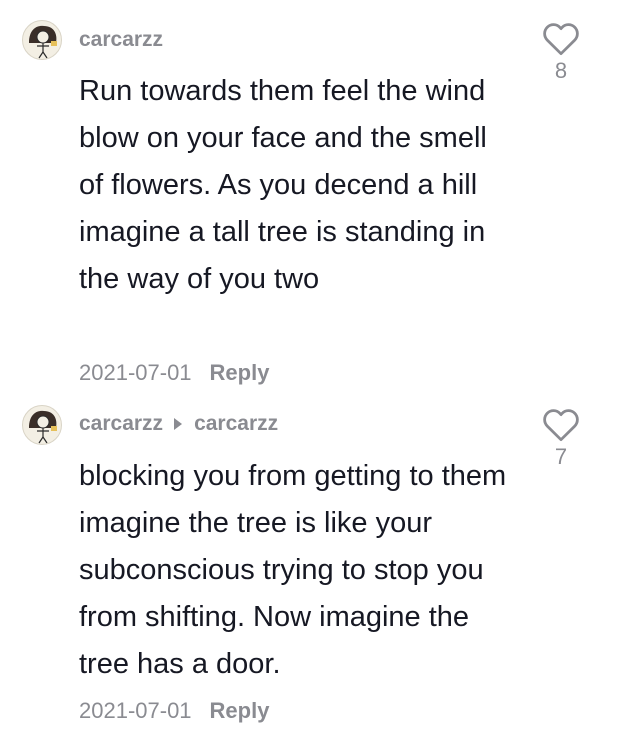  I want to click on like-count: 7, so click(561, 456).